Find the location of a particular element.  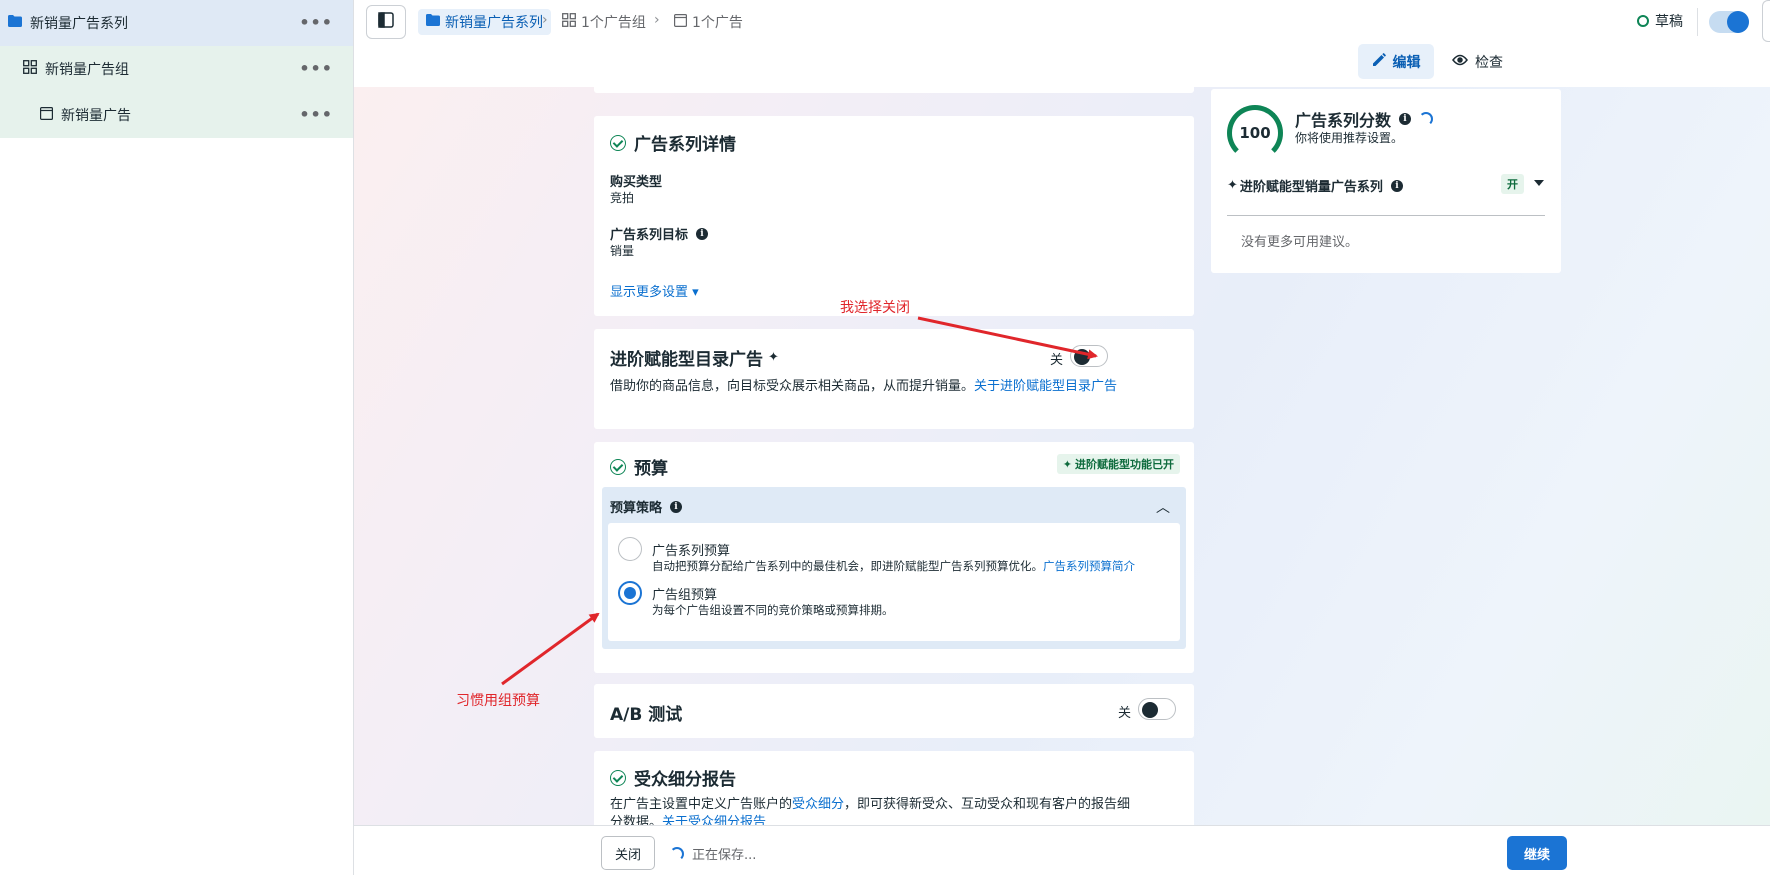

sidebar-item-adset: 新销量广告组 ••• is located at coordinates (176, 69).